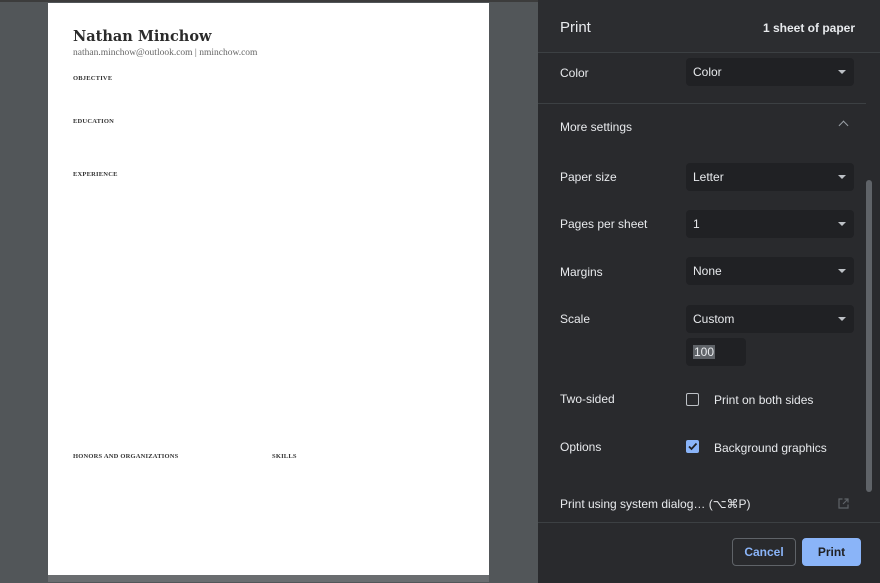  What do you see at coordinates (843, 125) in the screenshot?
I see `chevron-up-icon` at bounding box center [843, 125].